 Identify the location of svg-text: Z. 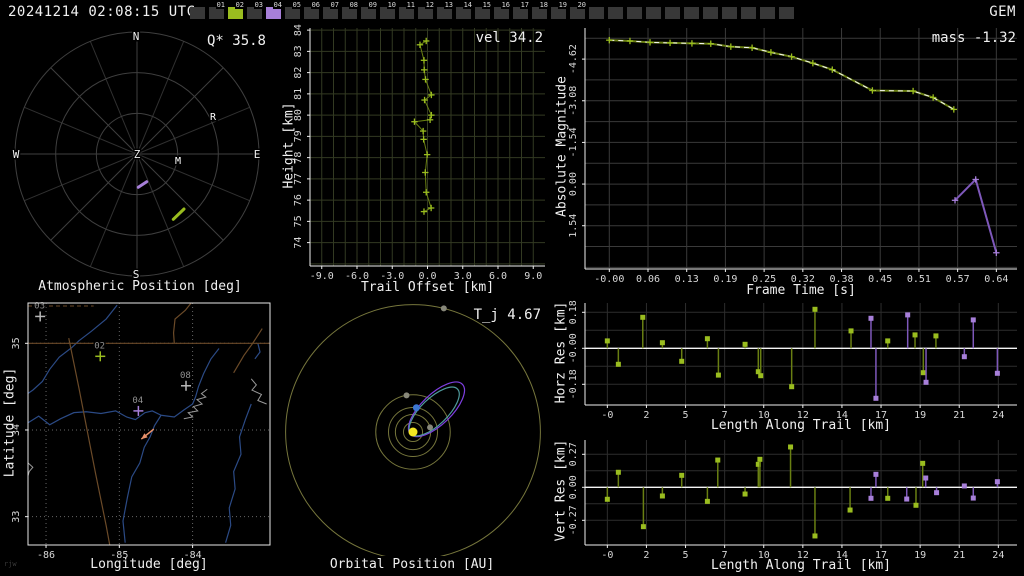
(137, 154).